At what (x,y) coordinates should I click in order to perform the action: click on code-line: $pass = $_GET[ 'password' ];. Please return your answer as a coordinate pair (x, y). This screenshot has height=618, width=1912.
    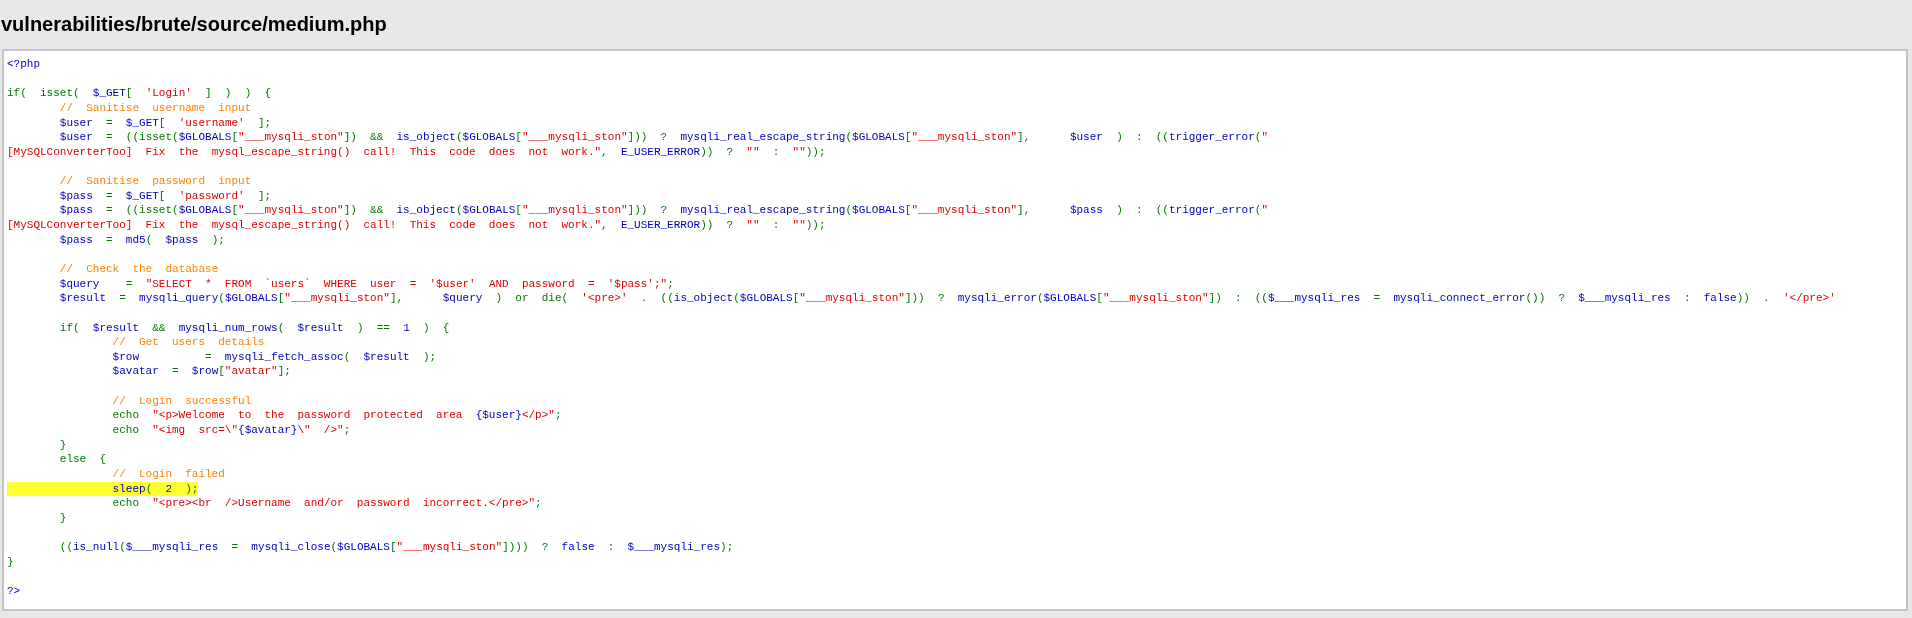
    Looking at the image, I should click on (165, 196).